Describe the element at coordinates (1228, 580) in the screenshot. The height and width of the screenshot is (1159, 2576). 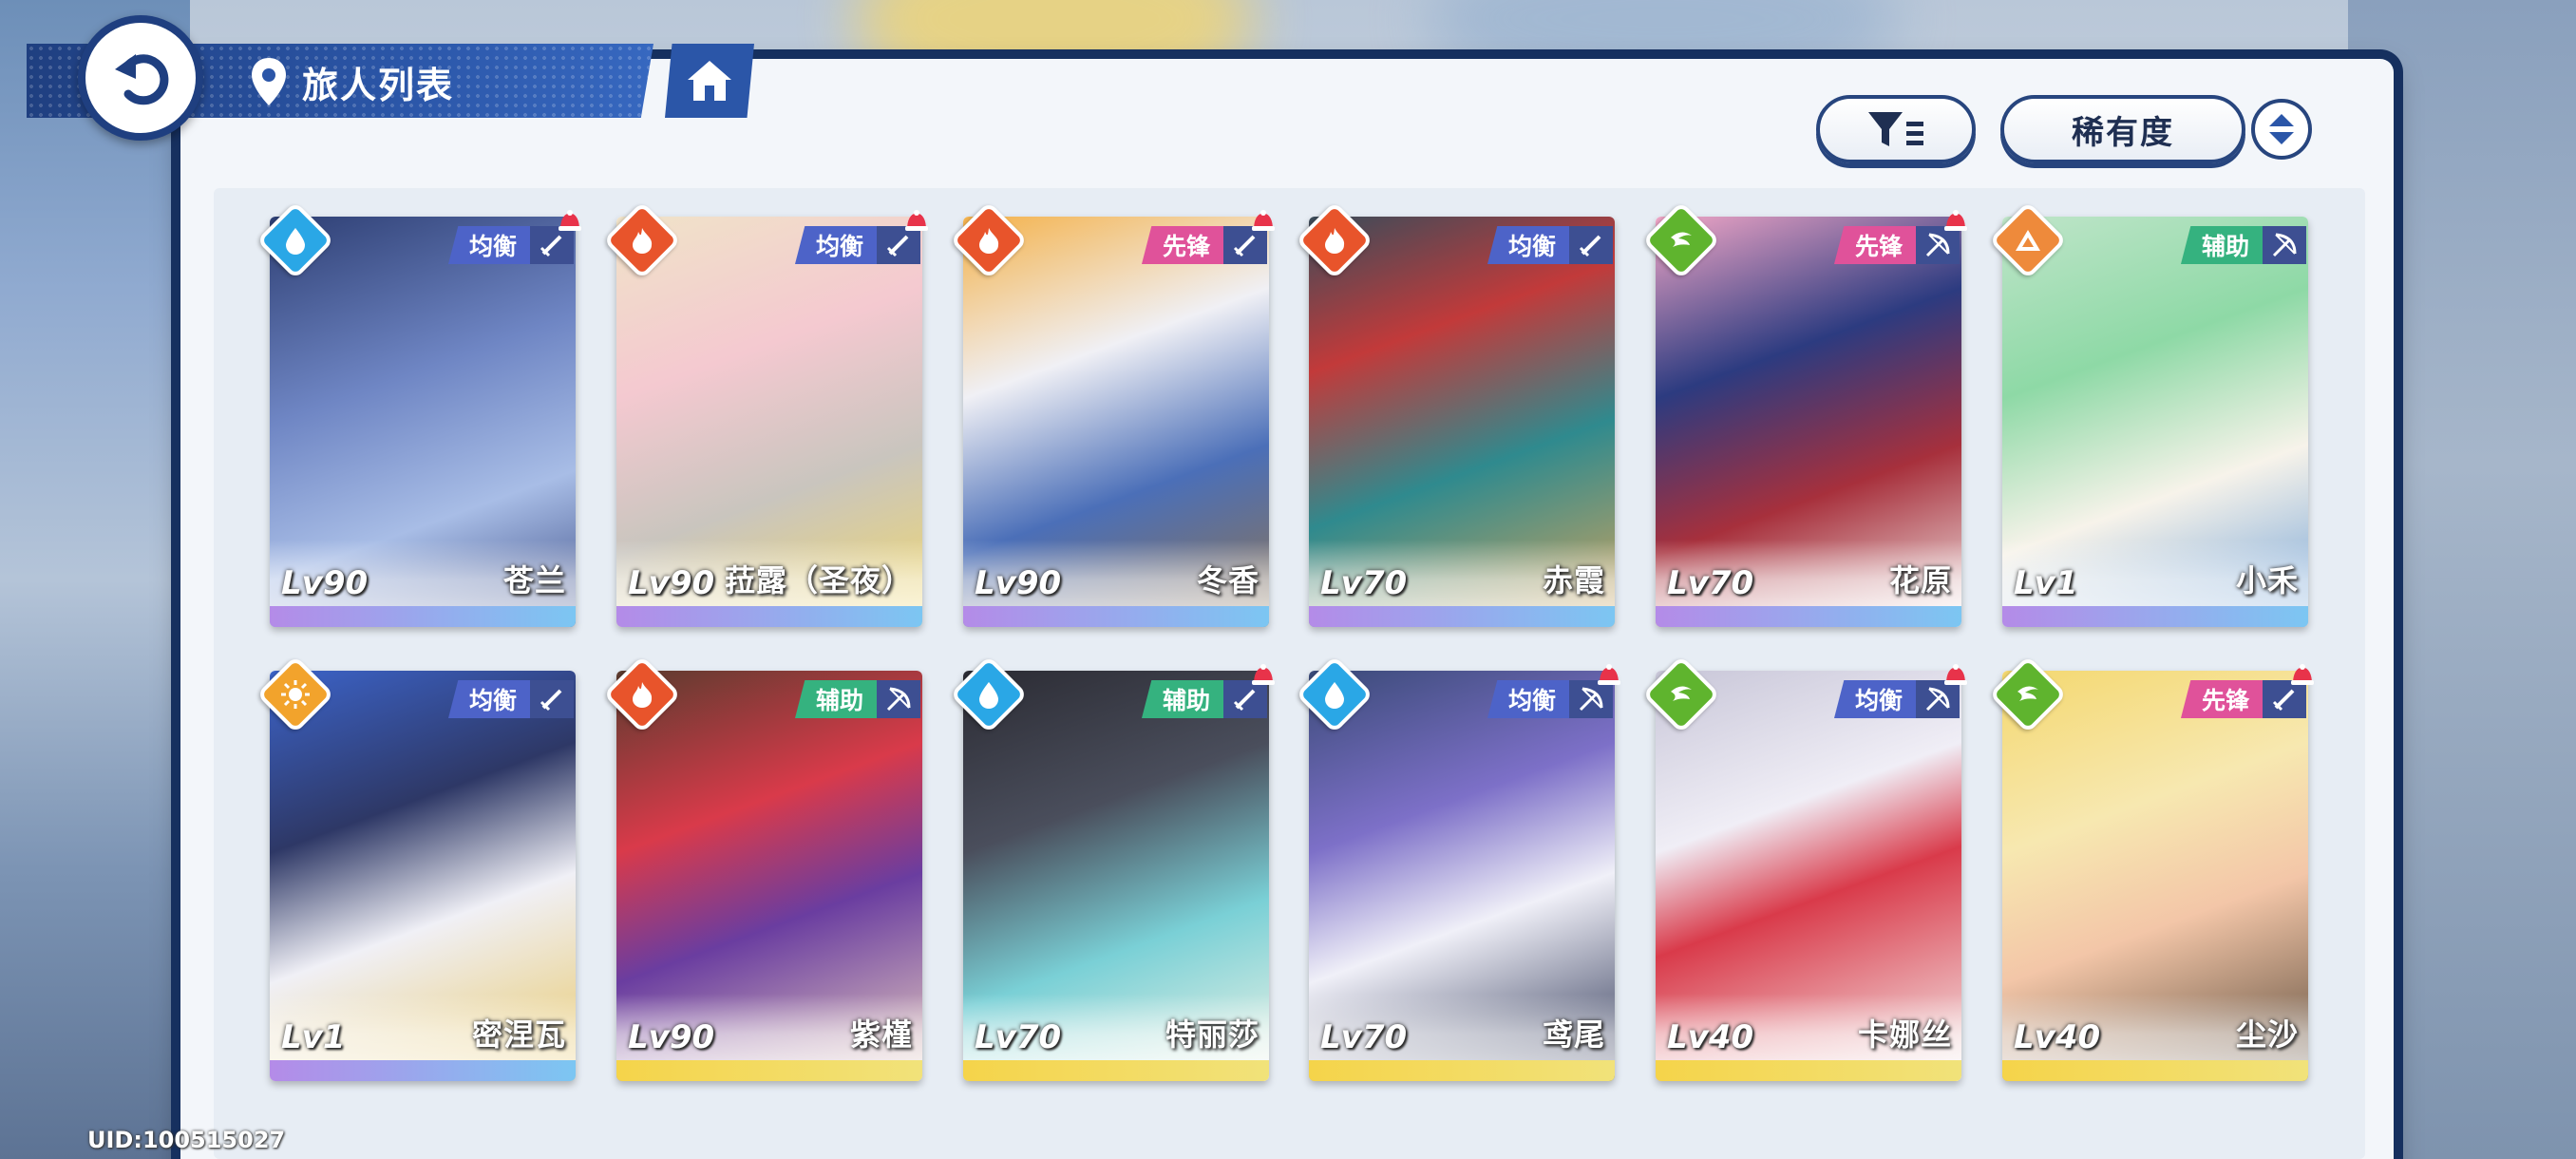
I see `character-name: 冬香` at that location.